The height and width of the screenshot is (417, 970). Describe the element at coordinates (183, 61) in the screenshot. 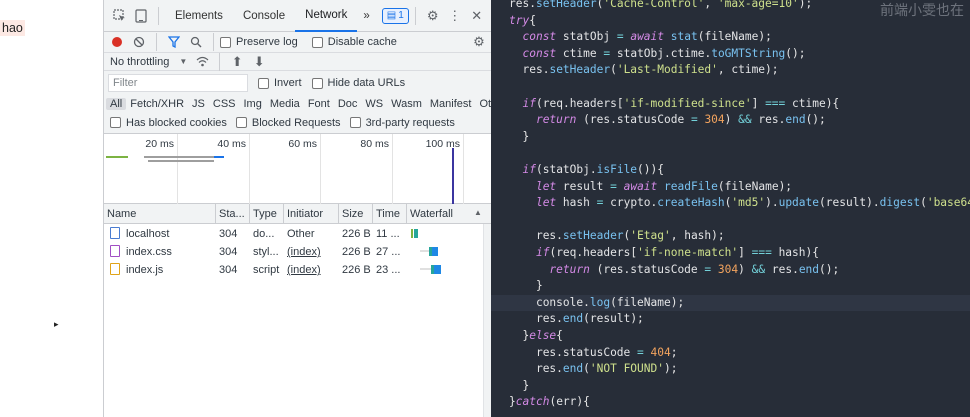

I see `chevron-down-icon: ▼` at that location.